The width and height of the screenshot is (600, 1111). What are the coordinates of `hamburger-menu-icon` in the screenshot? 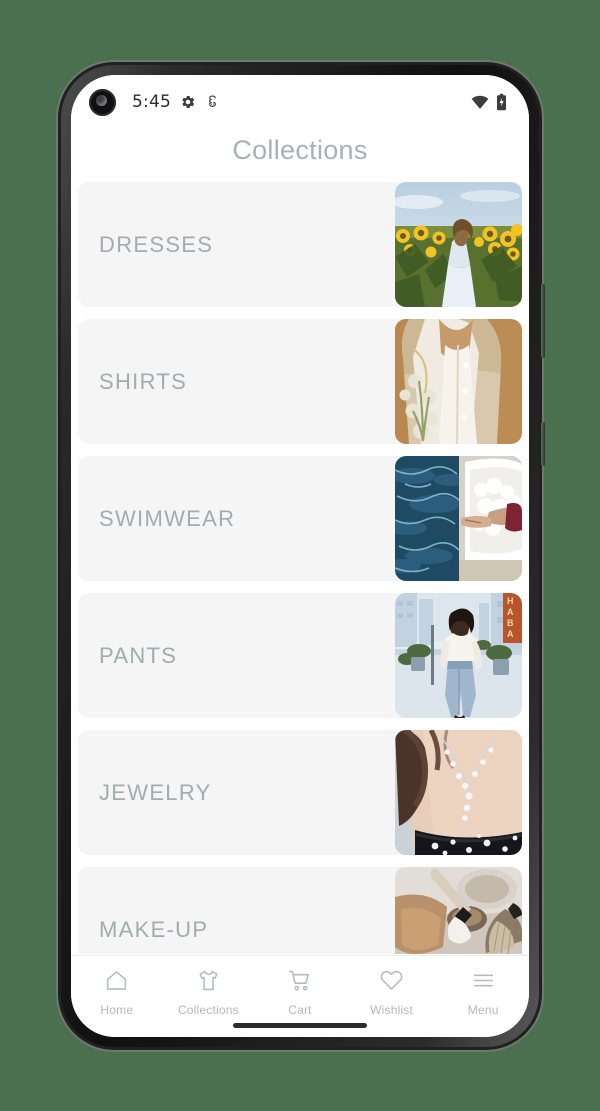 It's located at (483, 983).